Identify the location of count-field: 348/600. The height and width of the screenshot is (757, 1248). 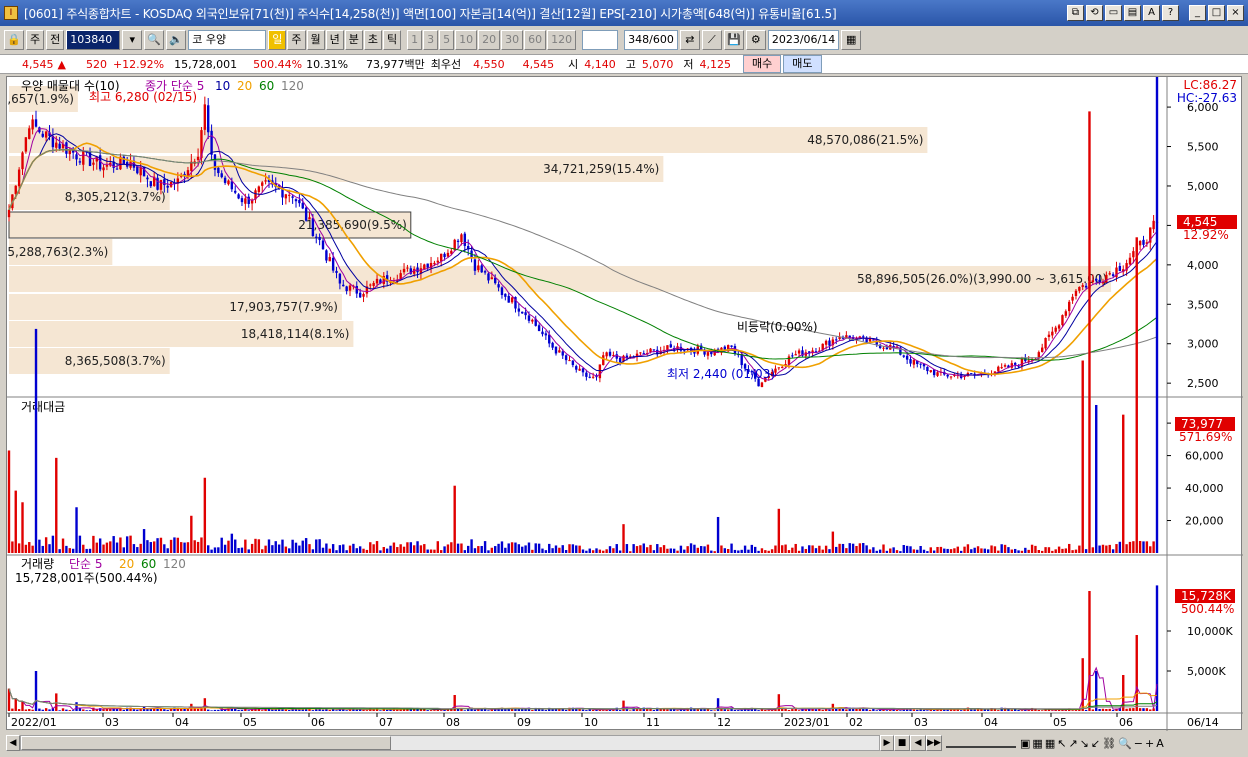
(651, 40).